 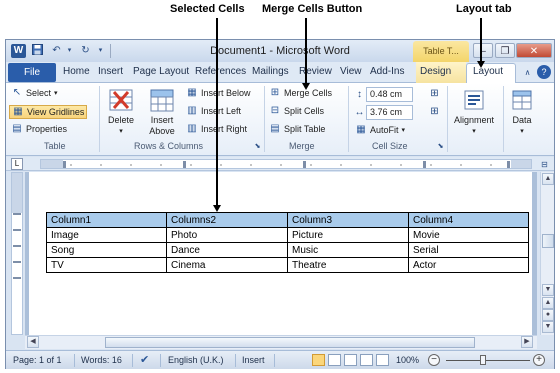 What do you see at coordinates (503, 119) in the screenshot?
I see `group-separator` at bounding box center [503, 119].